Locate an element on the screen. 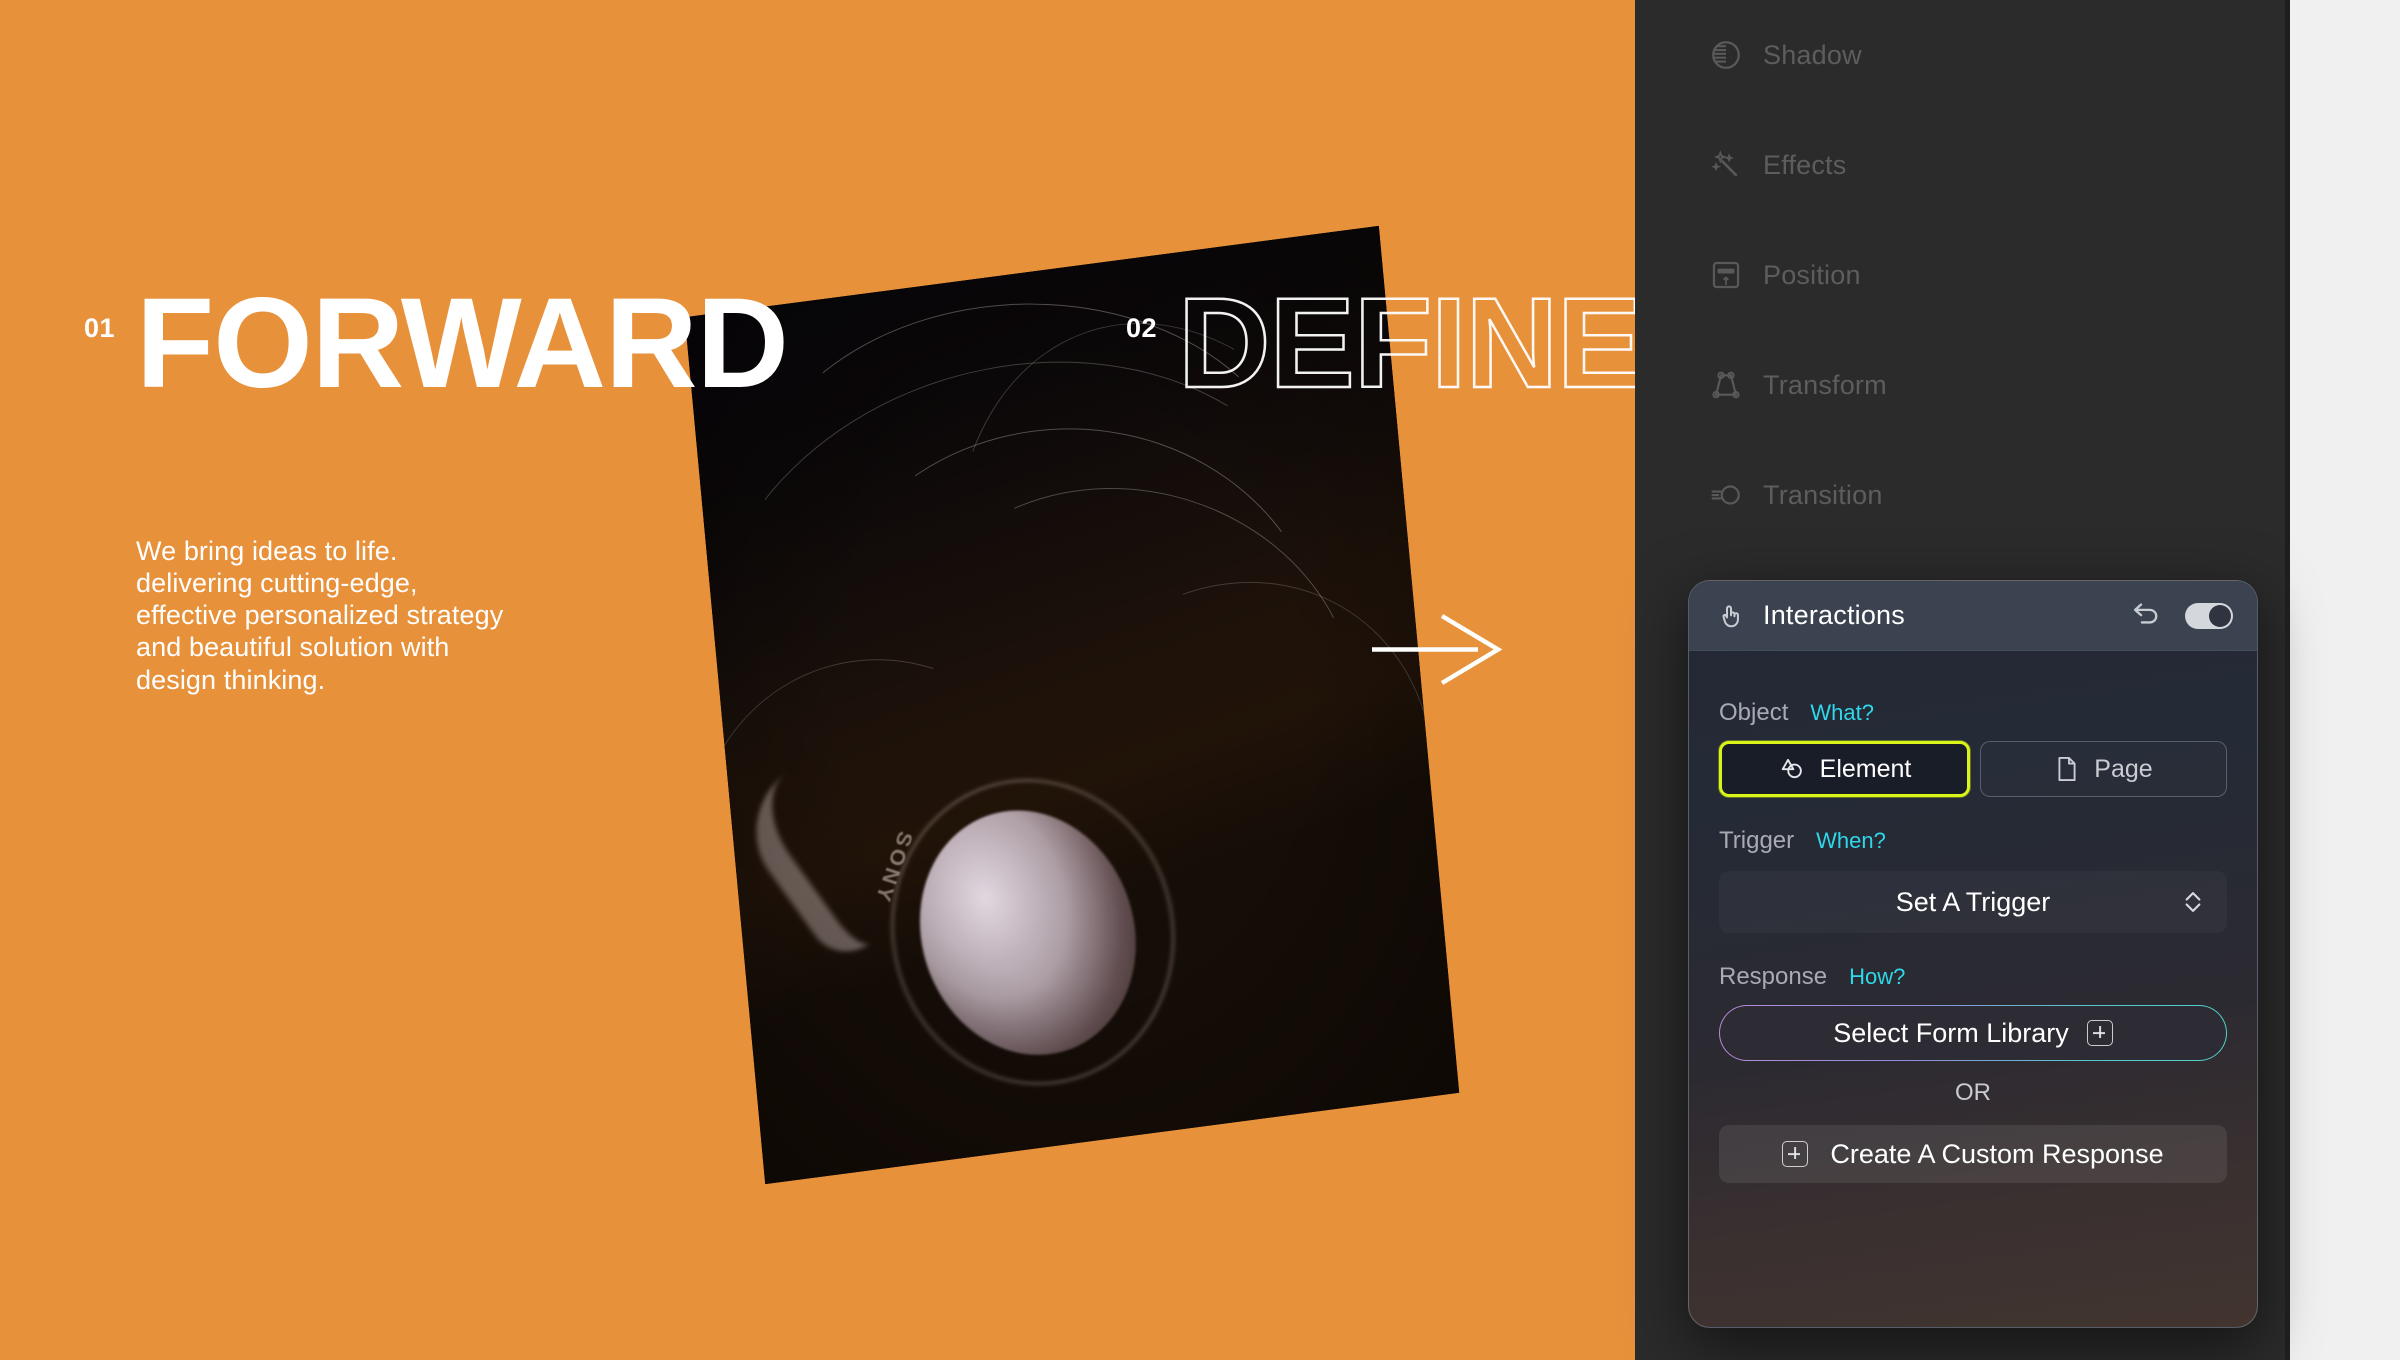 The image size is (2400, 1360). object-option-label: Element is located at coordinates (1865, 768).